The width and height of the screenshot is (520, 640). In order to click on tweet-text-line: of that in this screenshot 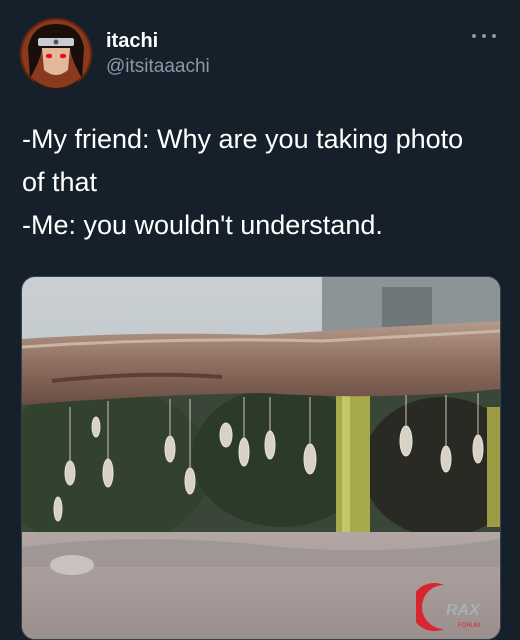, I will do `click(60, 182)`.